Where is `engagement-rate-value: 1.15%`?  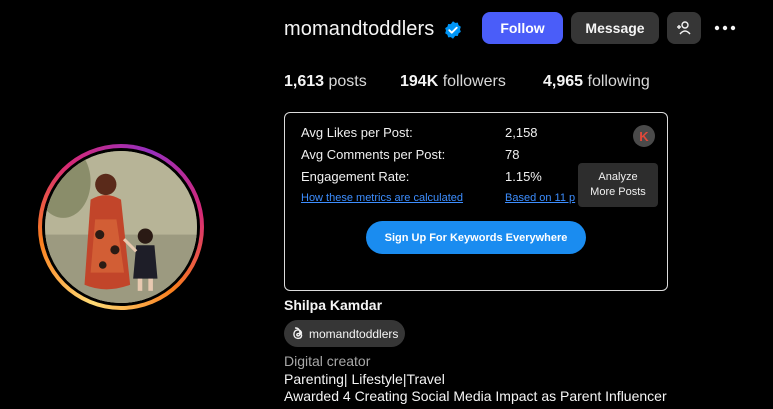
engagement-rate-value: 1.15% is located at coordinates (523, 176).